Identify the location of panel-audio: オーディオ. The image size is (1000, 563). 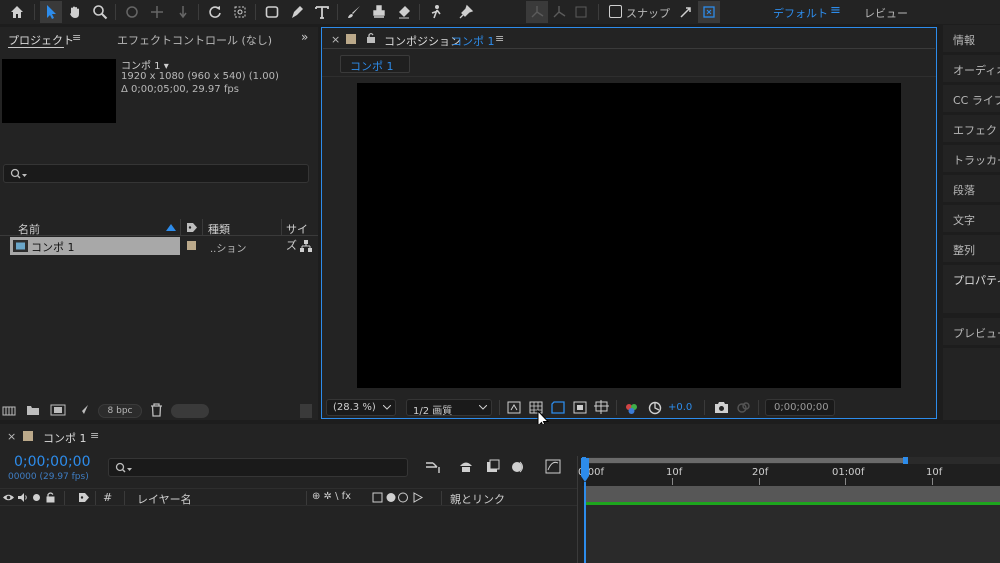
(971, 68).